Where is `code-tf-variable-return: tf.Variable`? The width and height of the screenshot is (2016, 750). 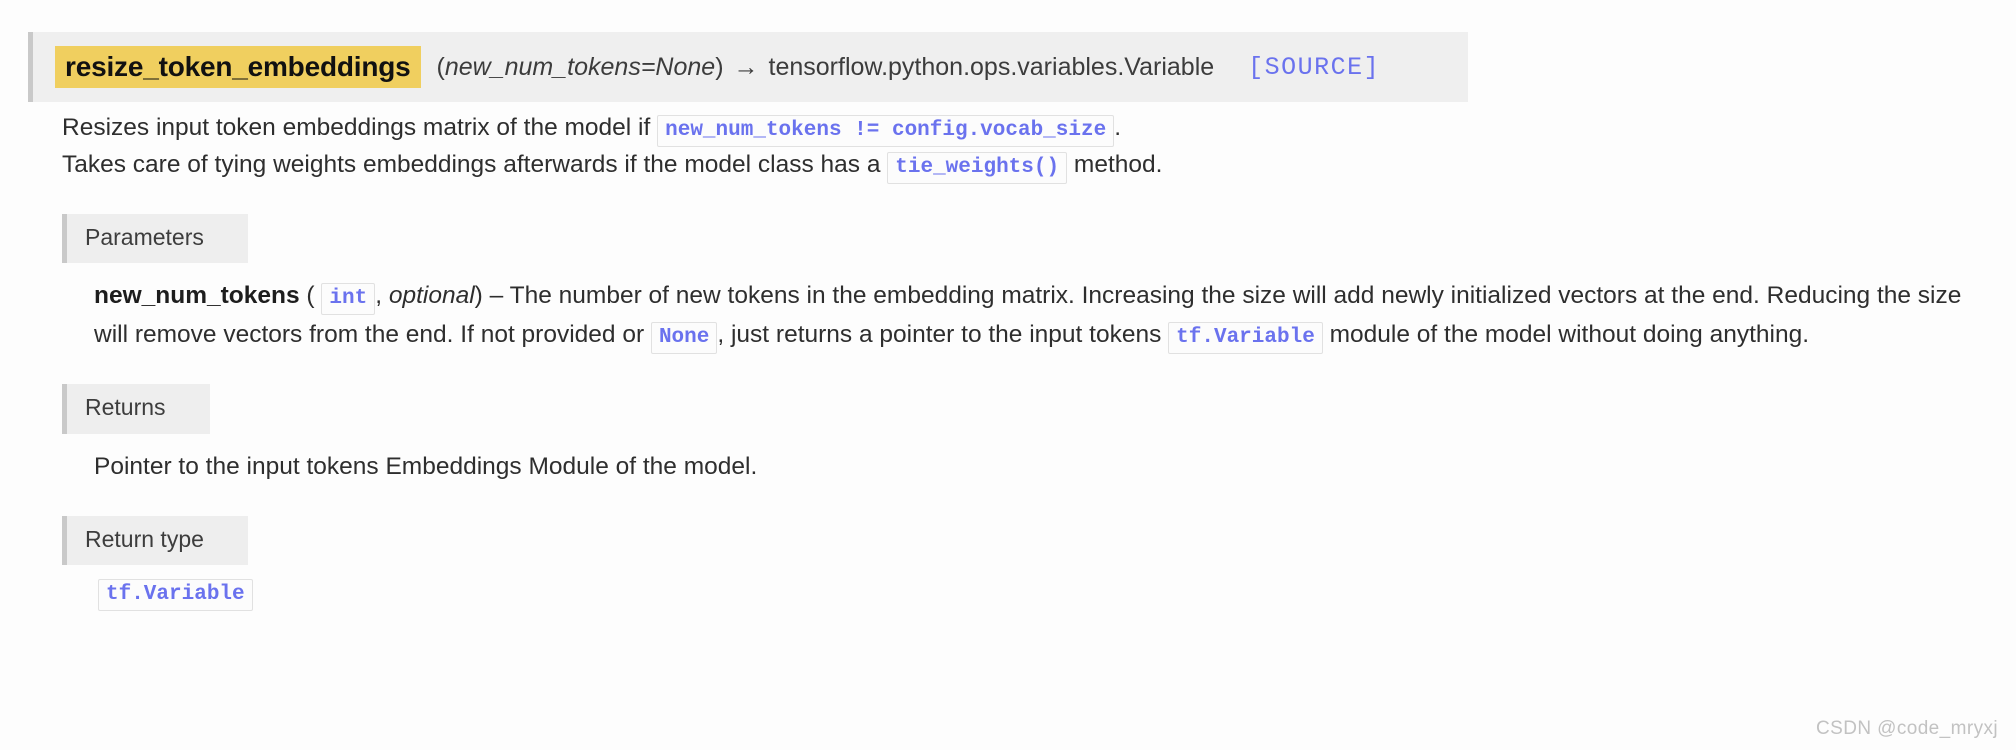 code-tf-variable-return: tf.Variable is located at coordinates (175, 595).